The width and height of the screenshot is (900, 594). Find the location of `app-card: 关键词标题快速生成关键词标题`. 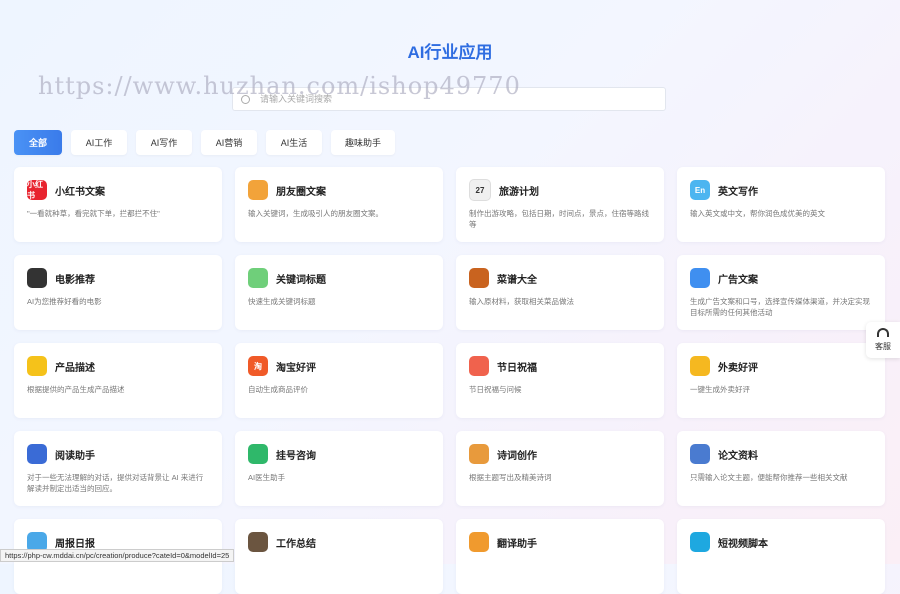

app-card: 关键词标题快速生成关键词标题 is located at coordinates (339, 292).